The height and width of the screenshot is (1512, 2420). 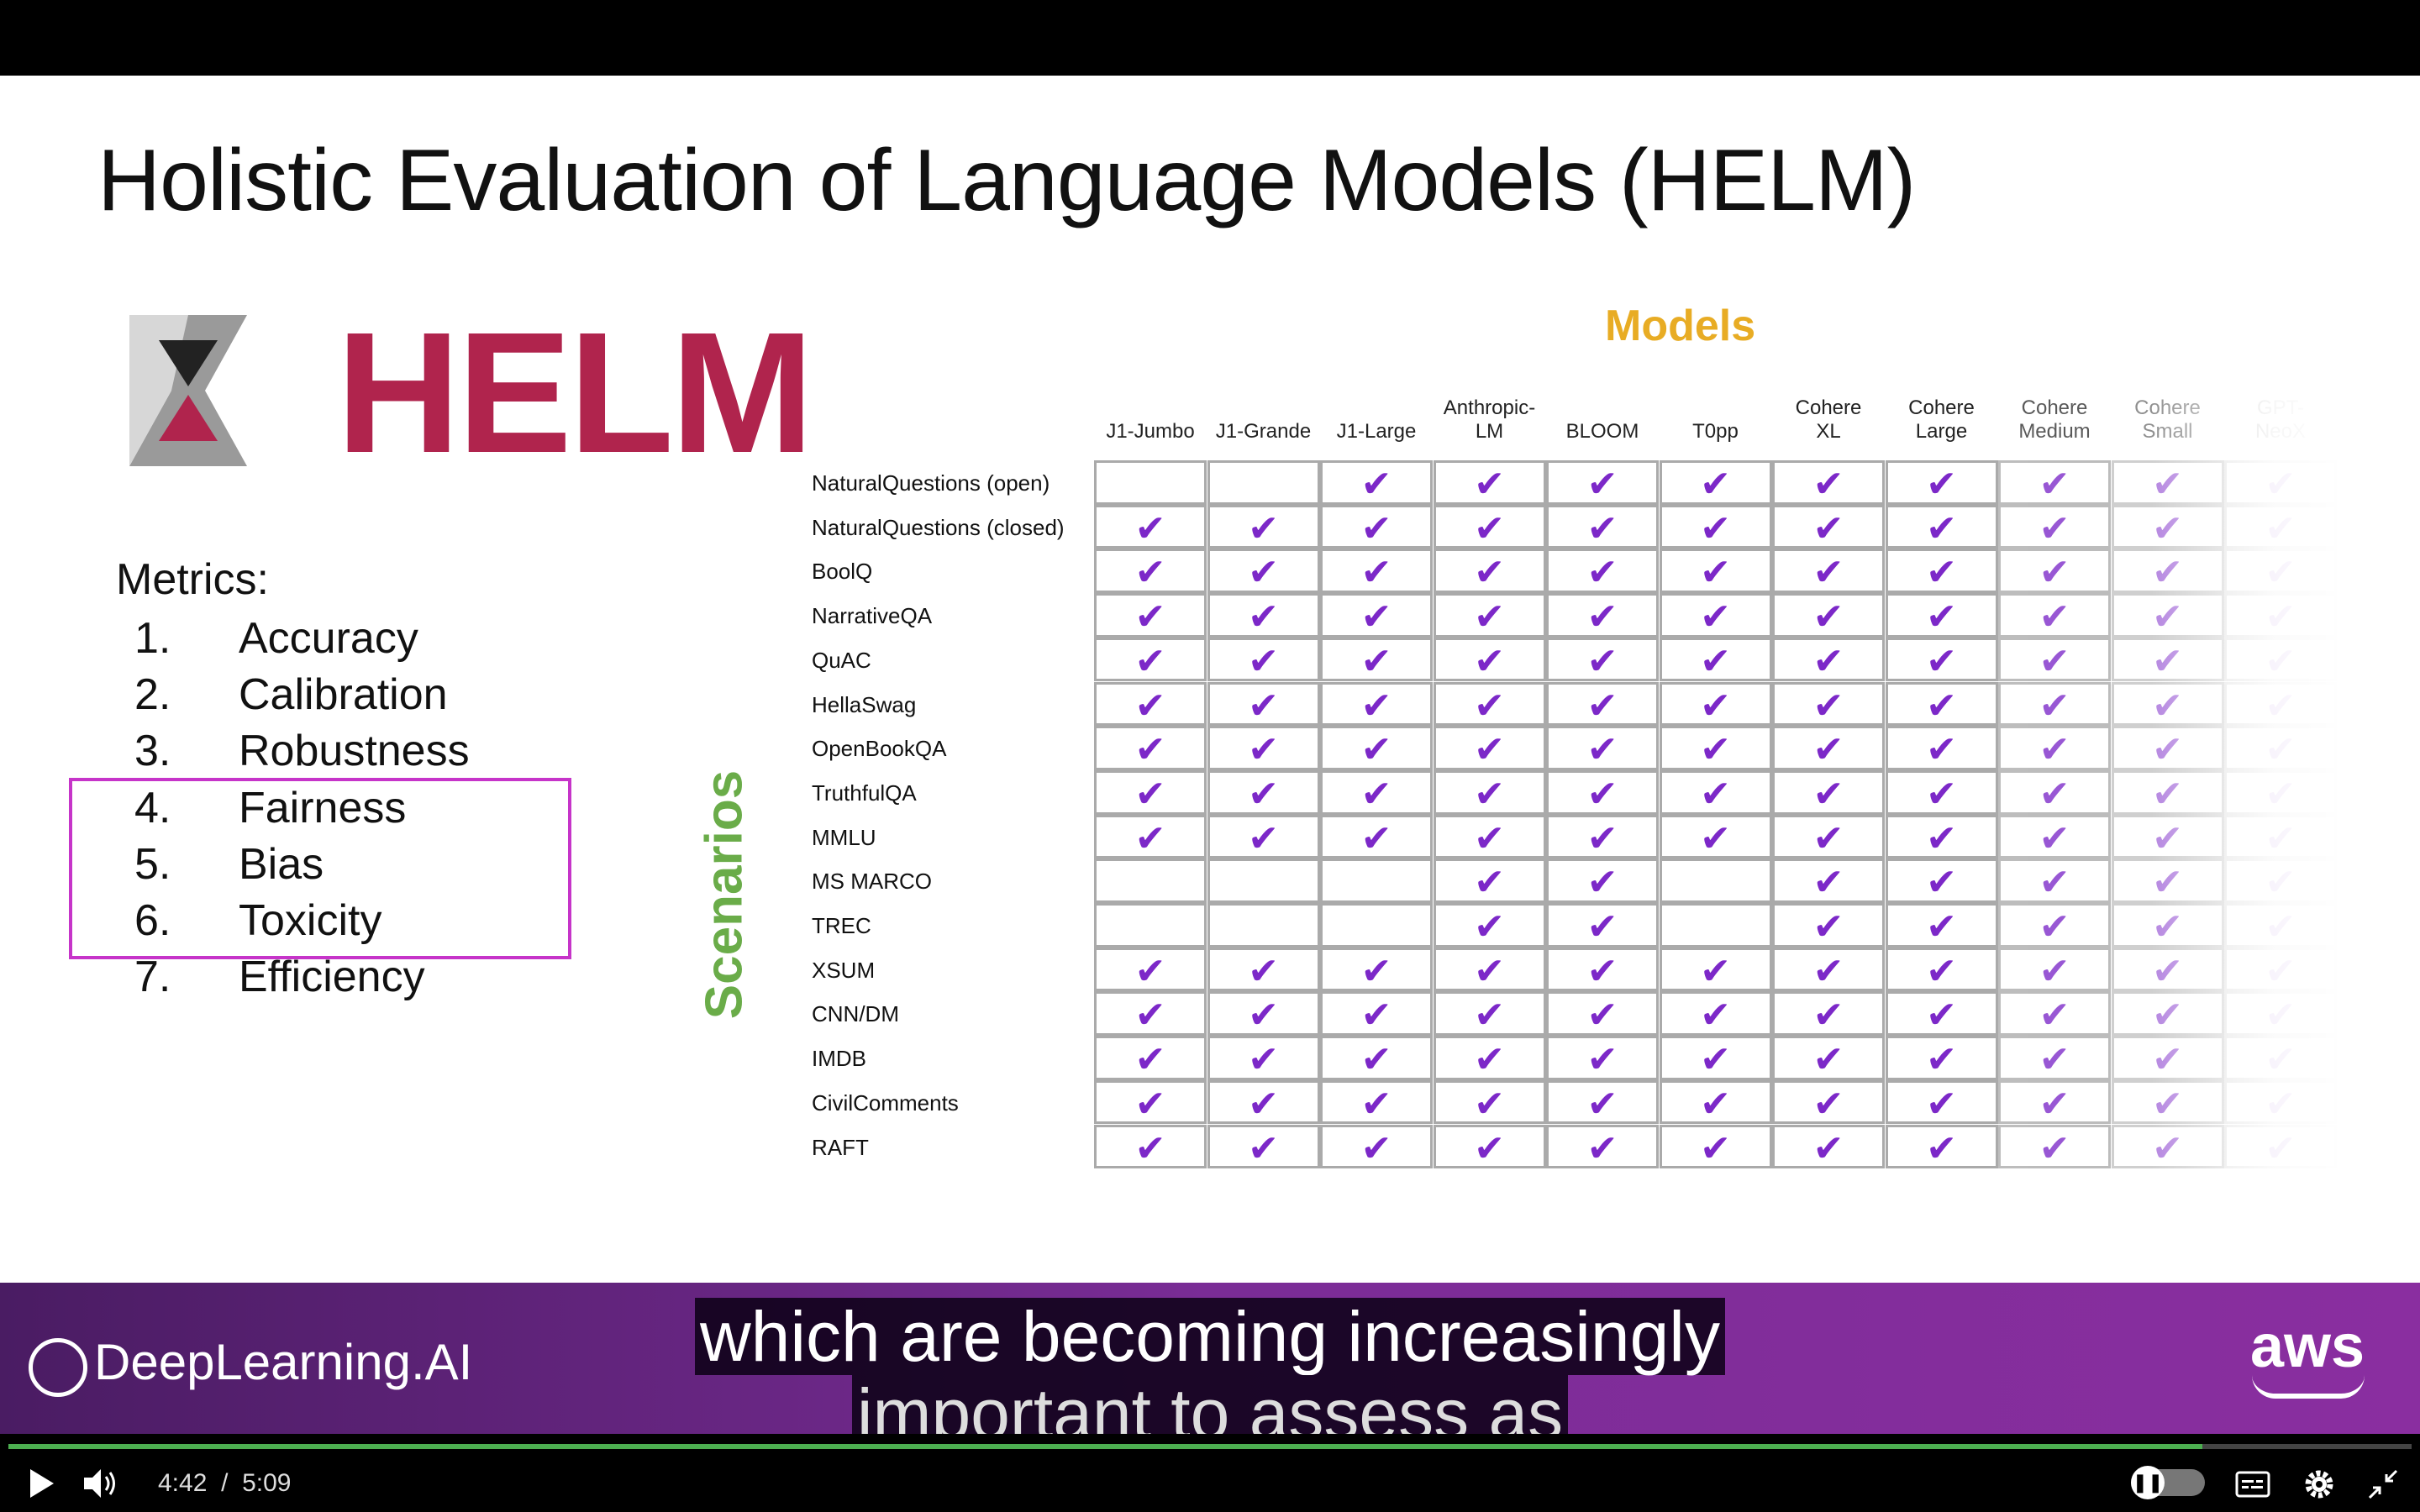 I want to click on play-icon, so click(x=42, y=1483).